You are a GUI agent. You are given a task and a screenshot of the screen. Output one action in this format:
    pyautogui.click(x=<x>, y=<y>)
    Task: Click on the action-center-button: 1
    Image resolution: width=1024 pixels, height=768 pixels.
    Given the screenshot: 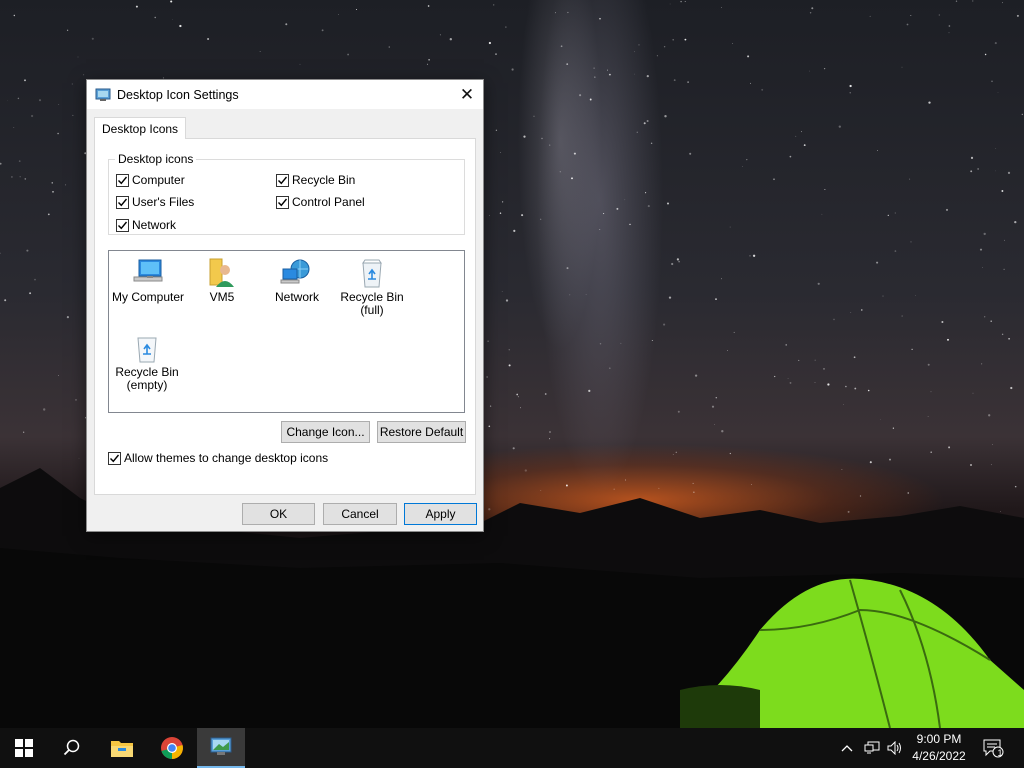 What is the action you would take?
    pyautogui.click(x=993, y=748)
    